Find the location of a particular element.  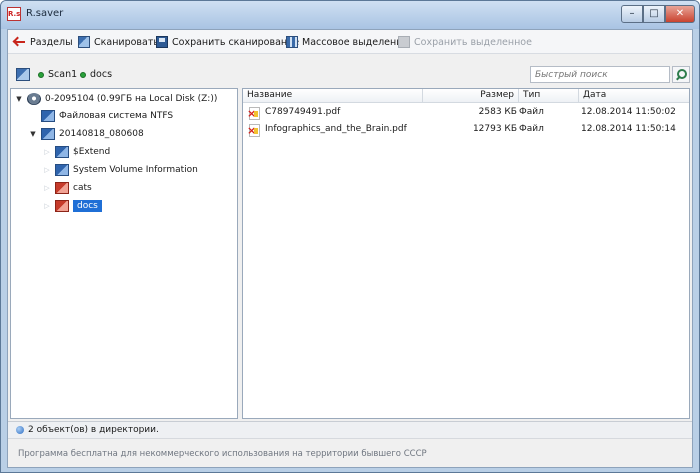

partitions-button: Разделы is located at coordinates (43, 42).